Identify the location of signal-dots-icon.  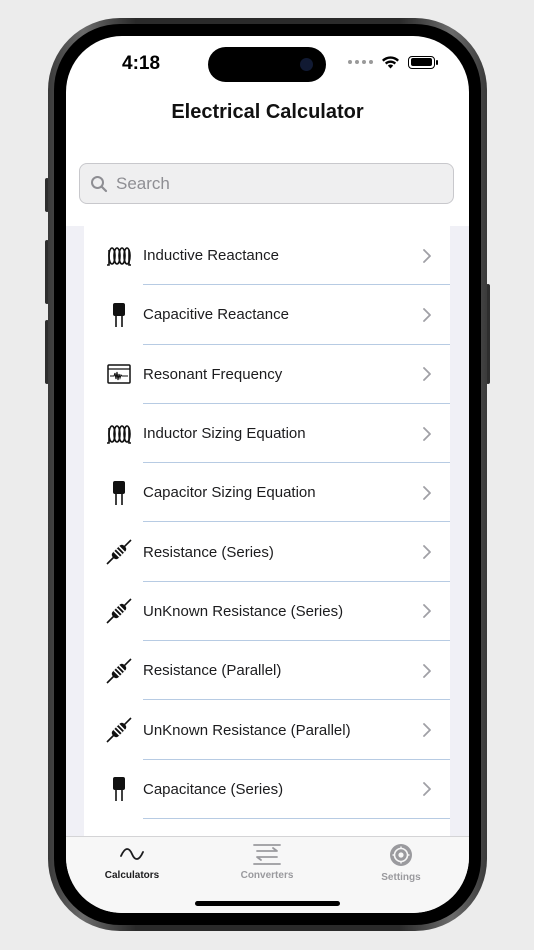
(360, 62).